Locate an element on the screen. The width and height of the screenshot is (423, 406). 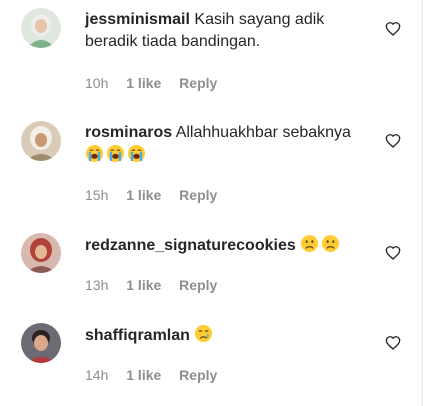
comment-time: 14h is located at coordinates (96, 375).